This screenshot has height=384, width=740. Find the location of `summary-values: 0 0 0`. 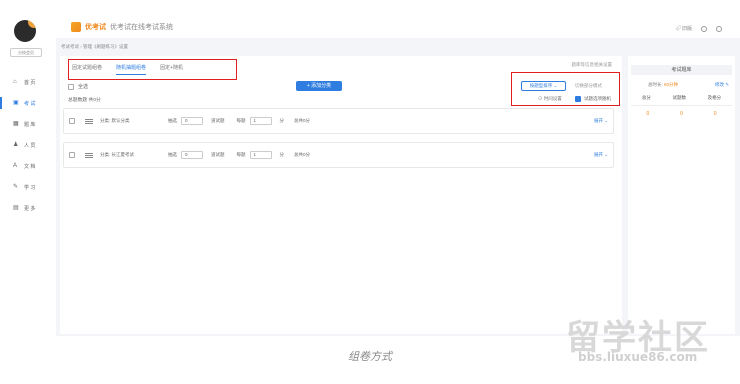

summary-values: 0 0 0 is located at coordinates (681, 114).